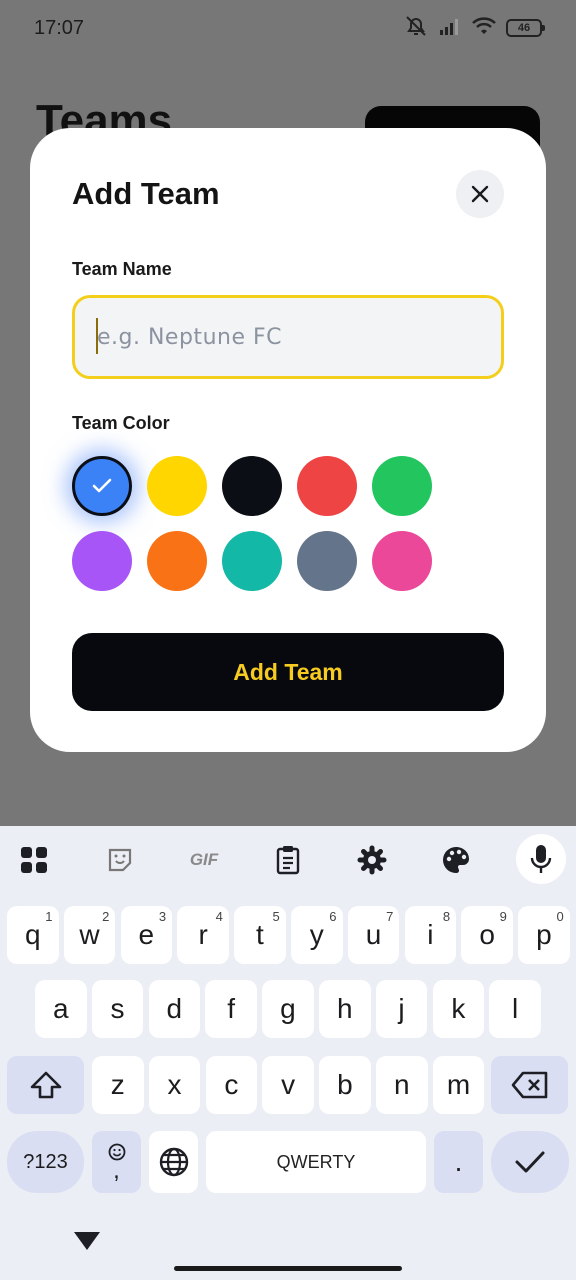 The height and width of the screenshot is (1280, 576). What do you see at coordinates (34, 860) in the screenshot?
I see `apps-icon` at bounding box center [34, 860].